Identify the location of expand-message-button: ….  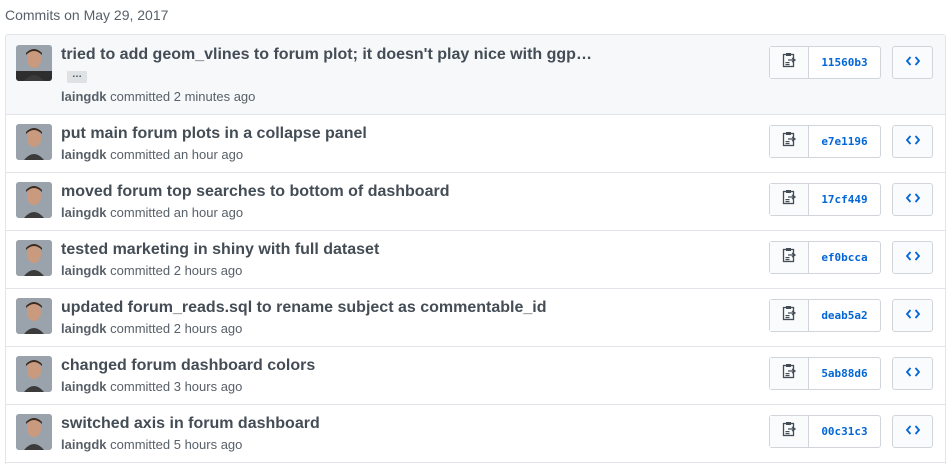
(77, 76).